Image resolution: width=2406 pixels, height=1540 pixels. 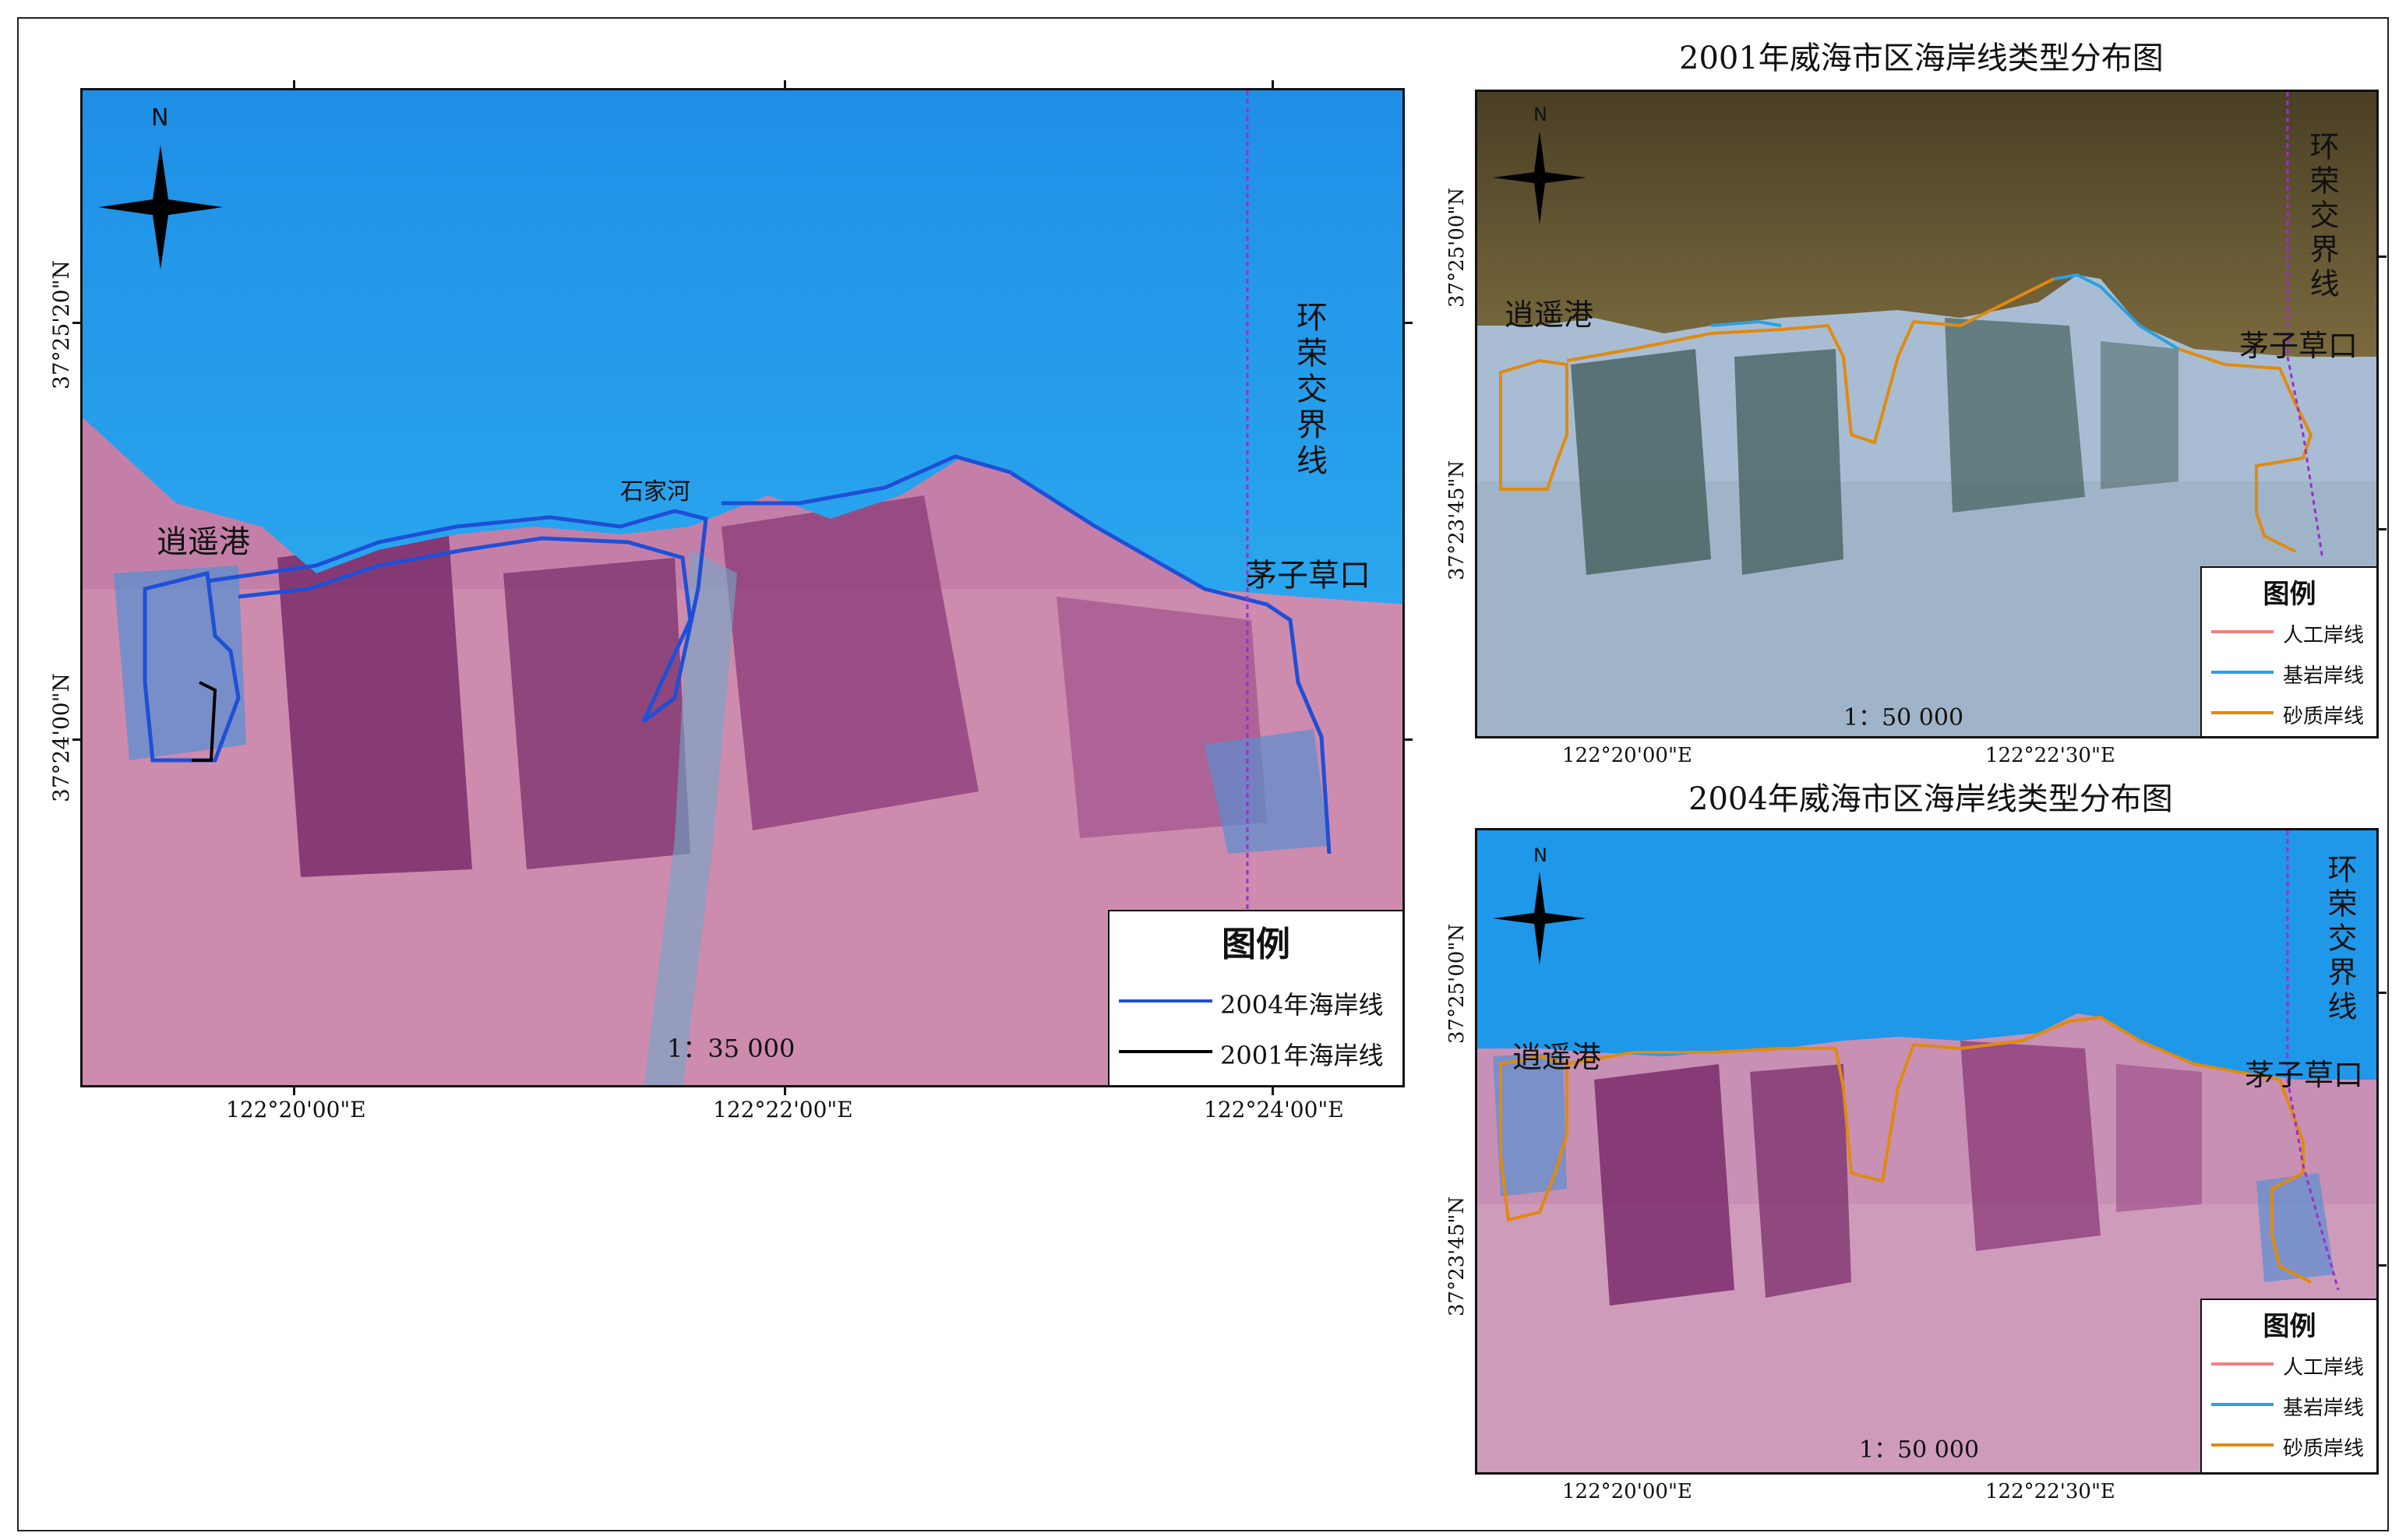 I want to click on legend-item: 2001年海岸线, so click(x=1256, y=1053).